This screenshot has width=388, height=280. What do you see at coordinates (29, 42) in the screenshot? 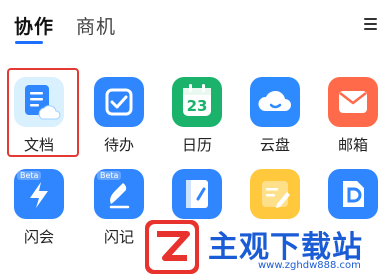
I see `active-tab-indicator` at bounding box center [29, 42].